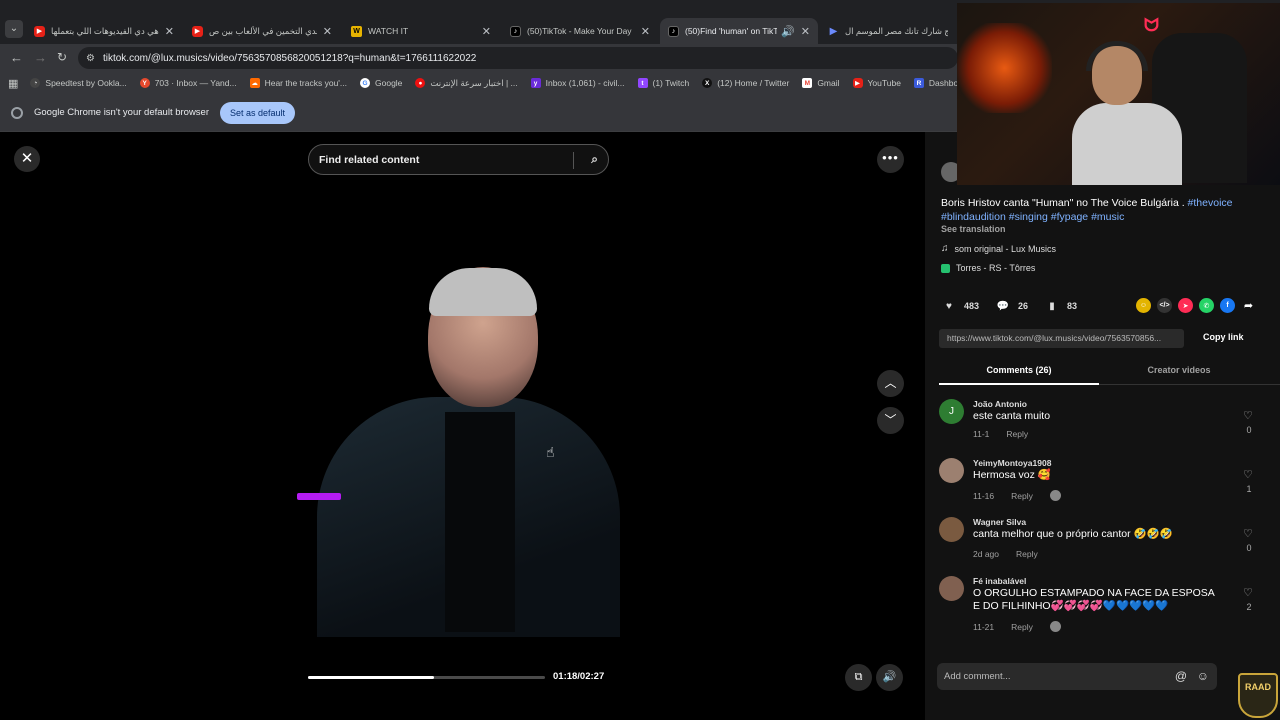 Image resolution: width=1280 pixels, height=720 pixels. What do you see at coordinates (663, 83) in the screenshot?
I see `bookmark: t (1) Twitch` at bounding box center [663, 83].